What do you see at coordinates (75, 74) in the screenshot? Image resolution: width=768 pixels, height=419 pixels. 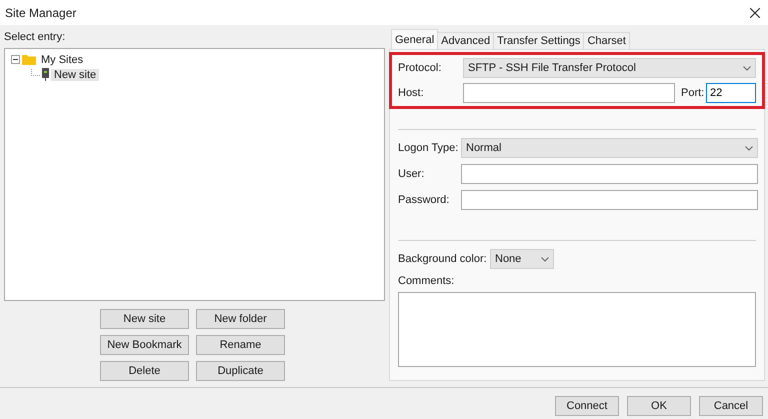 I see `tree-item: New site` at bounding box center [75, 74].